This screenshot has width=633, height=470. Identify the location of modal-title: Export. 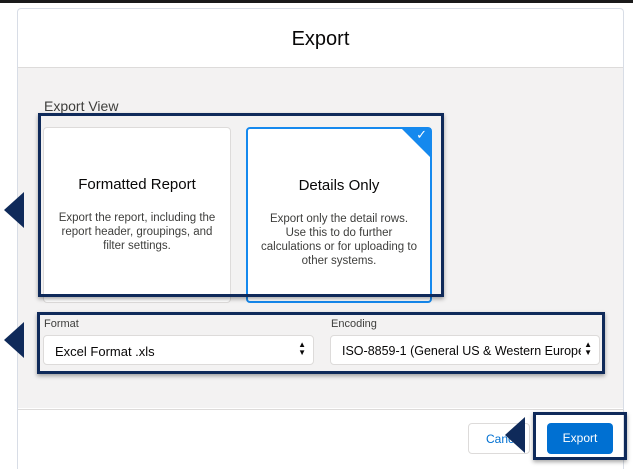
(320, 39).